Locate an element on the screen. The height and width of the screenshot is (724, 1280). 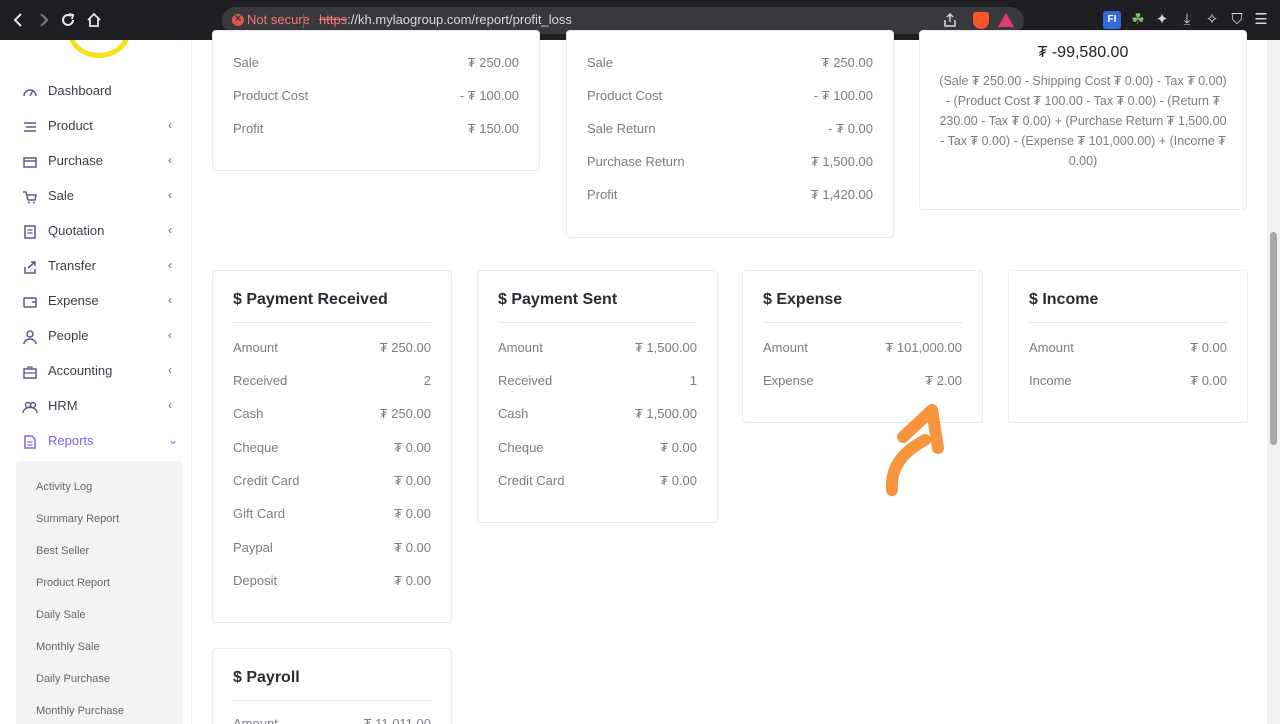
sidebar-item-label: Purchase is located at coordinates (75, 160).